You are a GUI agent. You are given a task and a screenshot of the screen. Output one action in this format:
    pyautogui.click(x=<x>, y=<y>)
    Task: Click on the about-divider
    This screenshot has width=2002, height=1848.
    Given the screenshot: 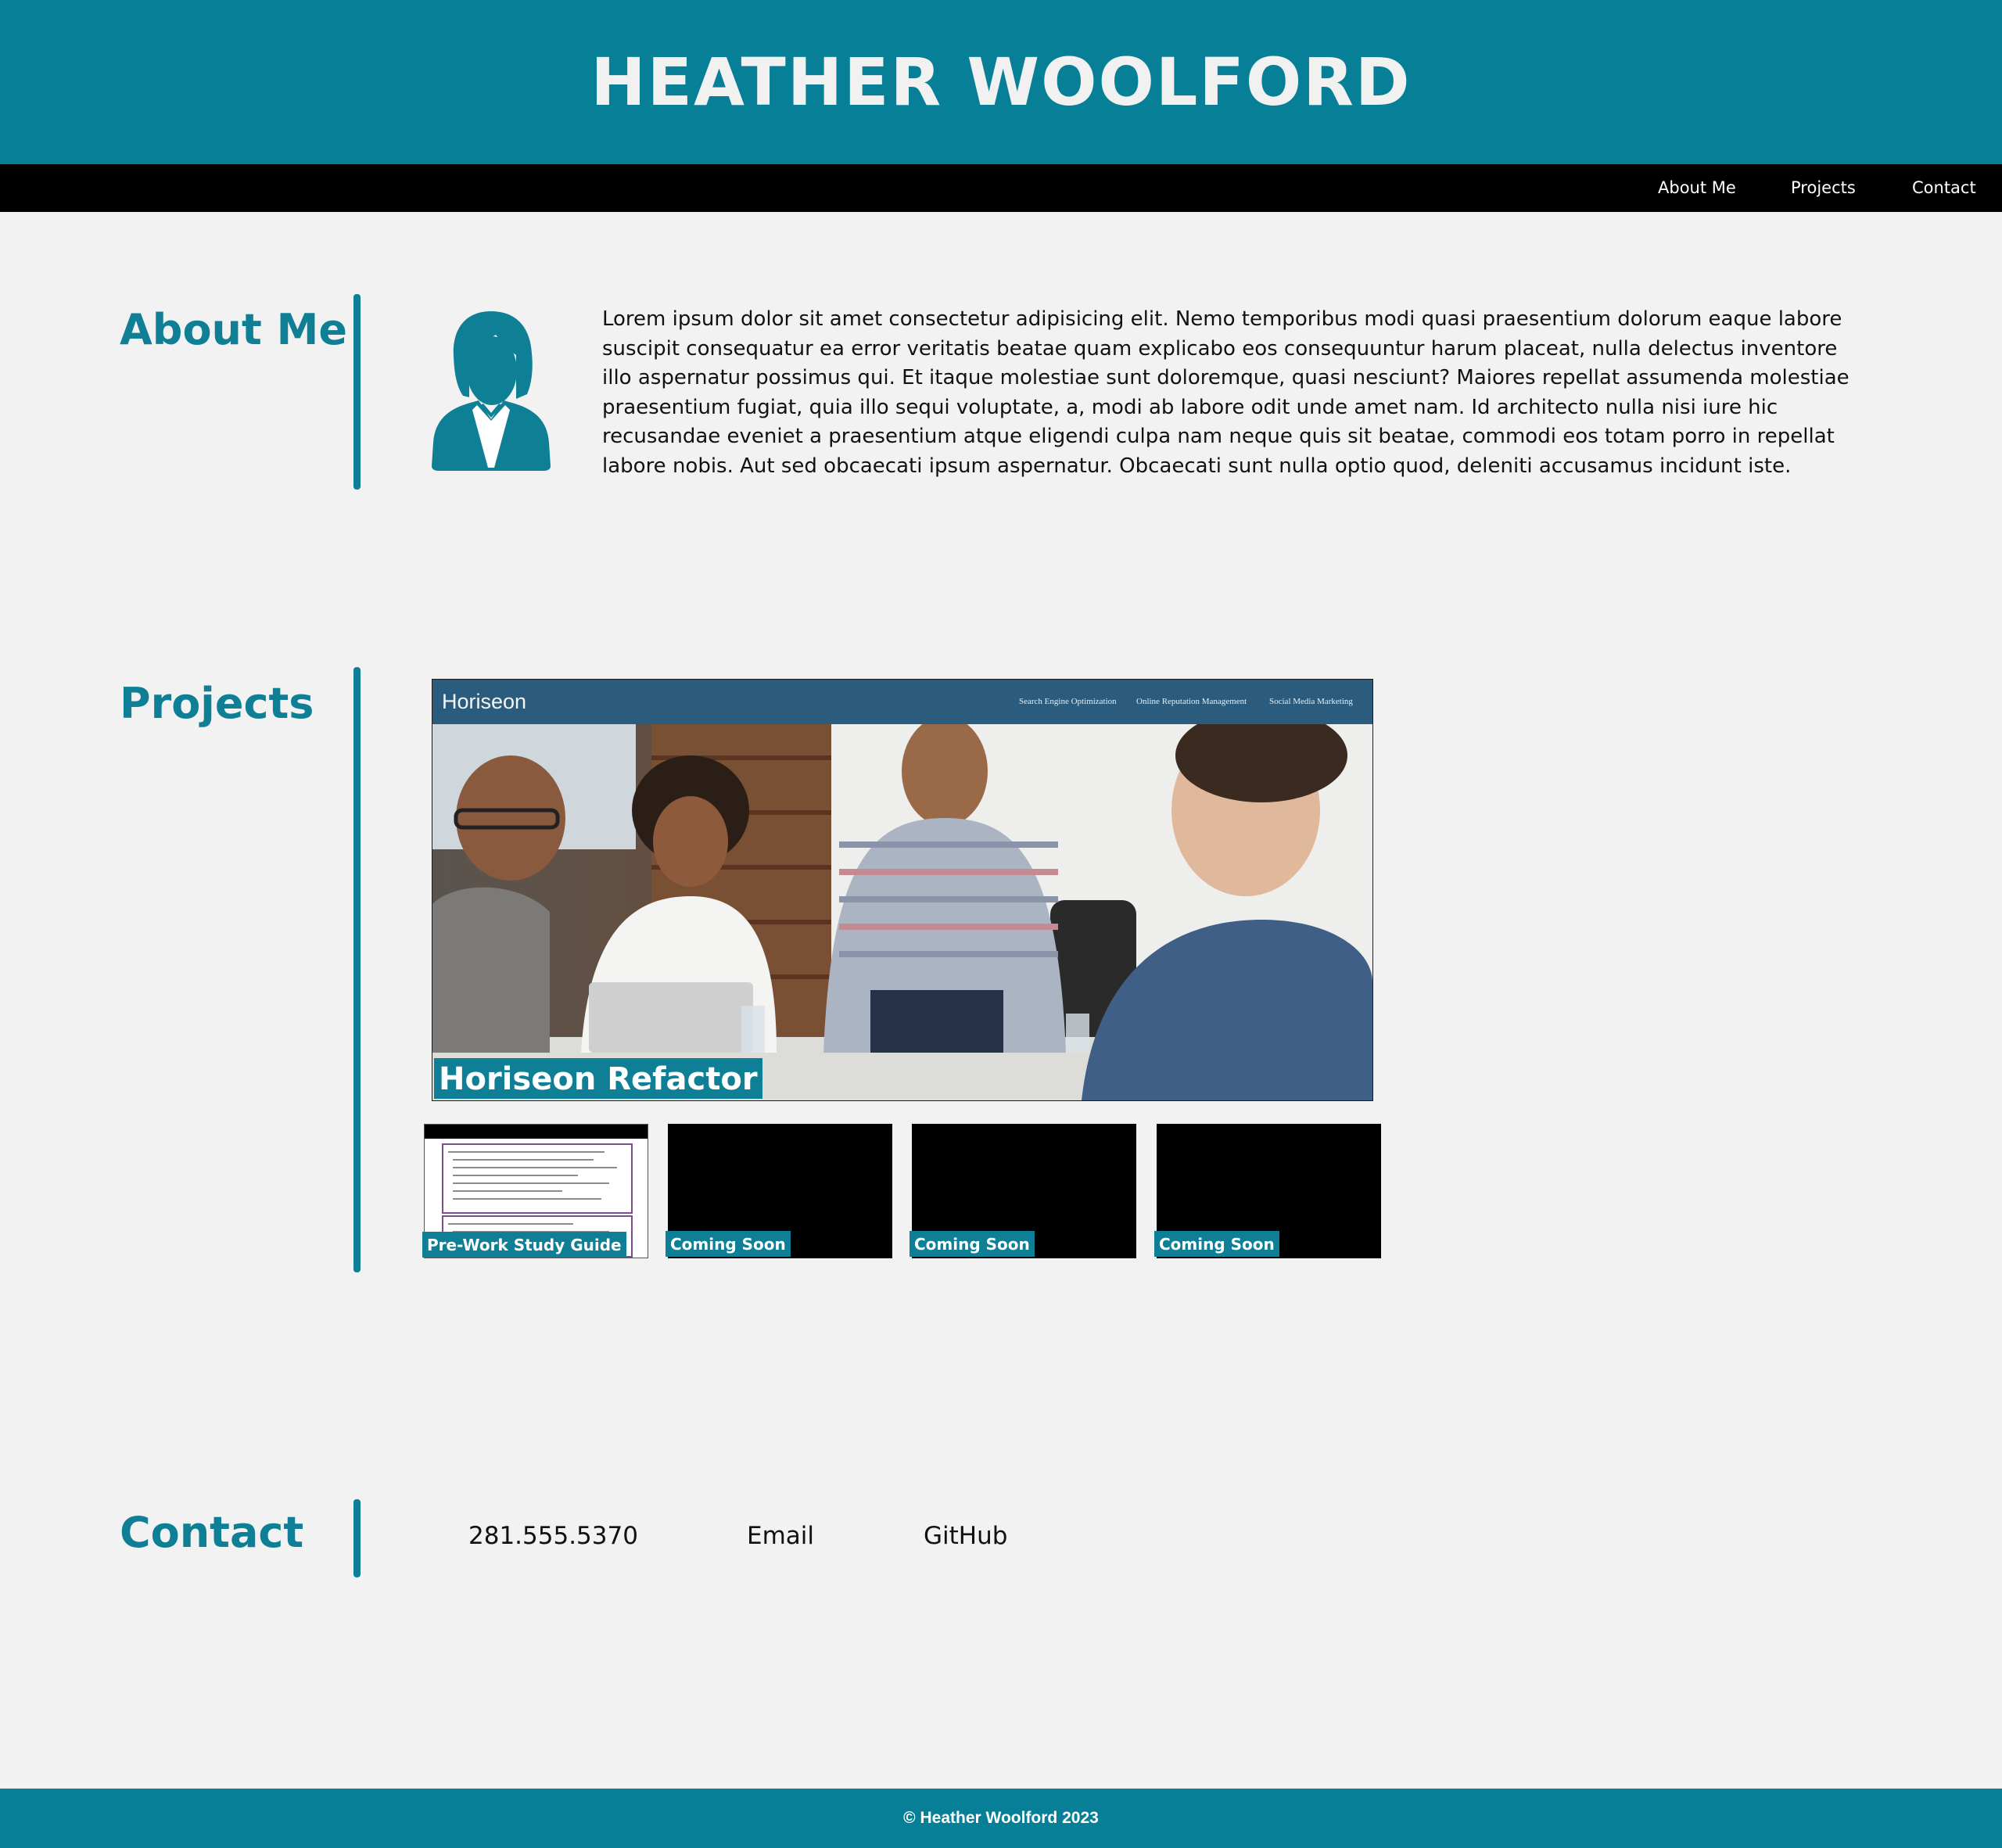 What is the action you would take?
    pyautogui.click(x=357, y=392)
    